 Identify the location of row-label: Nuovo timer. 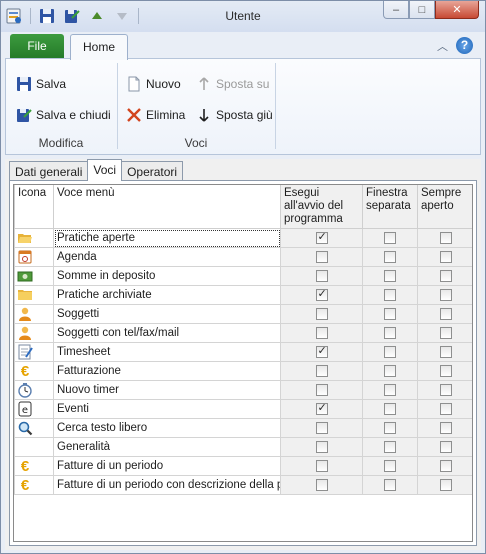
(167, 390).